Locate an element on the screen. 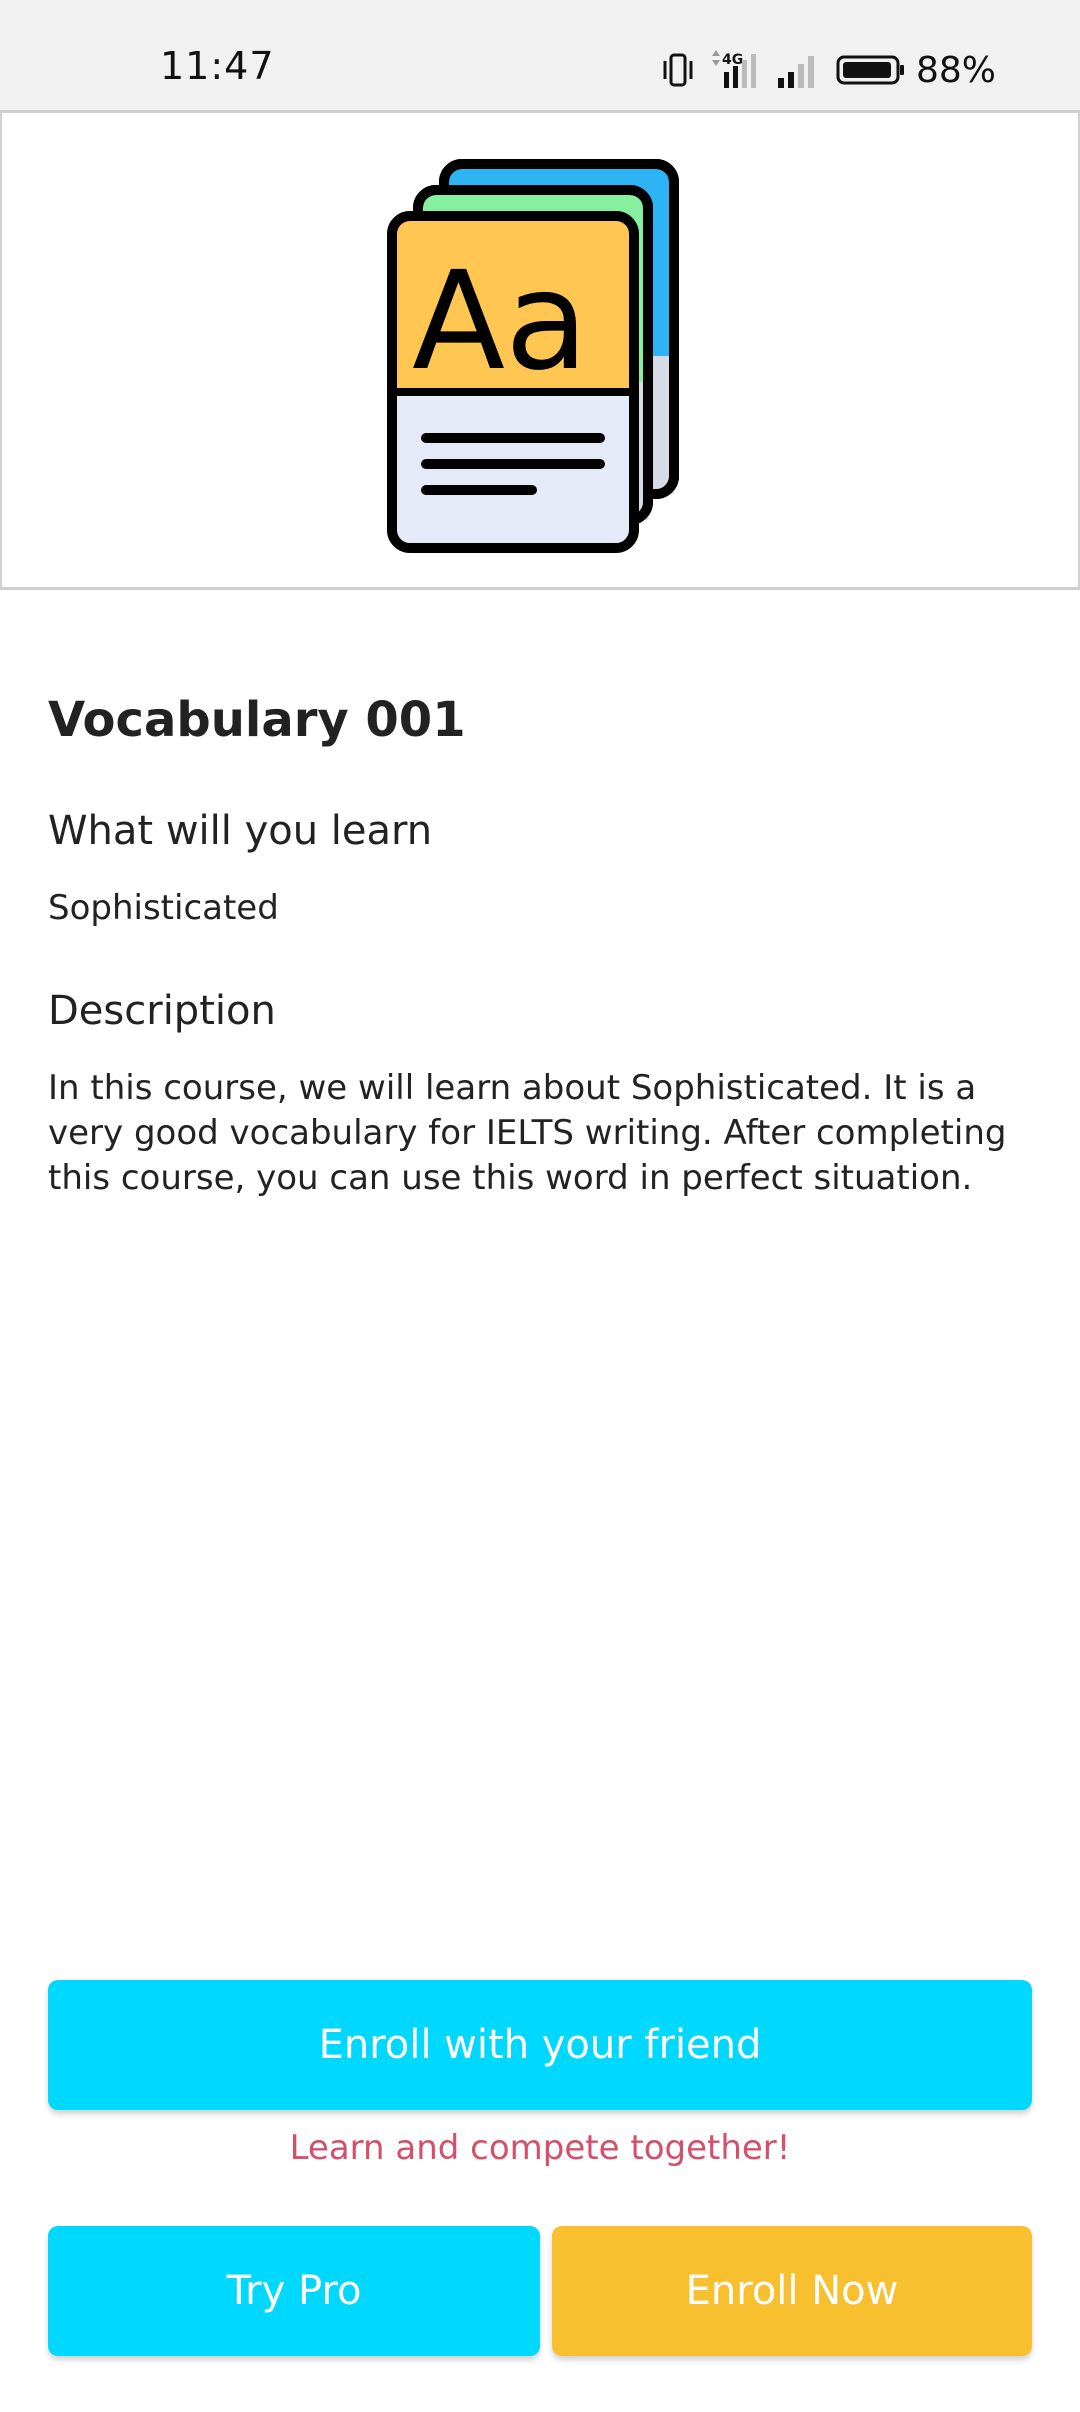 The image size is (1080, 2412). network-type-label: 4G is located at coordinates (732, 60).